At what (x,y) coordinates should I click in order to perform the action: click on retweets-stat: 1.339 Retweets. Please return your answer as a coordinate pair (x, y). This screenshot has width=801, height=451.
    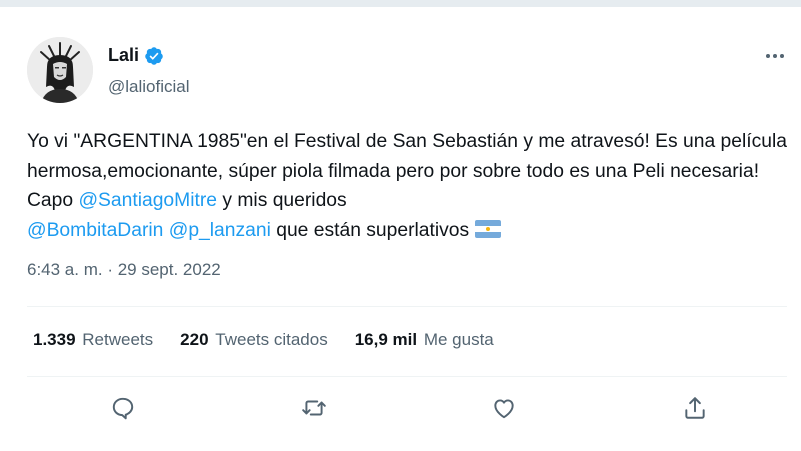
    Looking at the image, I should click on (93, 340).